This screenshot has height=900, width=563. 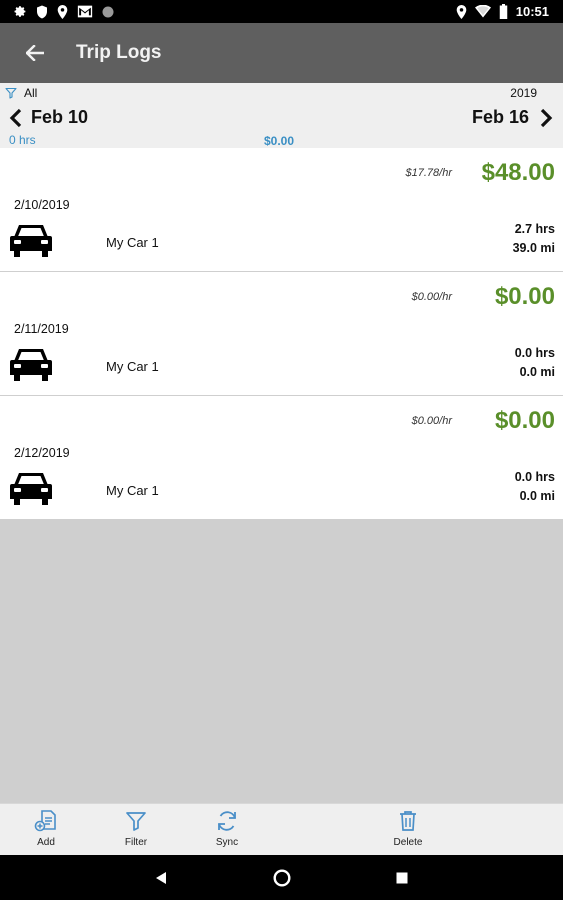 I want to click on add-document-icon, so click(x=45, y=821).